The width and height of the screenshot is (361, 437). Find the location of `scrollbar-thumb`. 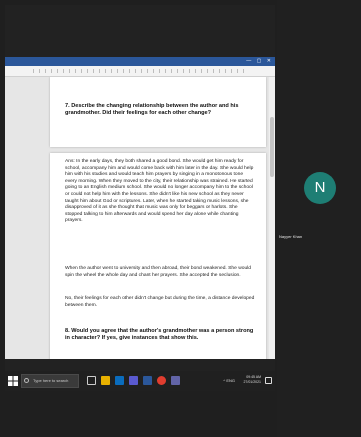

scrollbar-thumb is located at coordinates (272, 147).